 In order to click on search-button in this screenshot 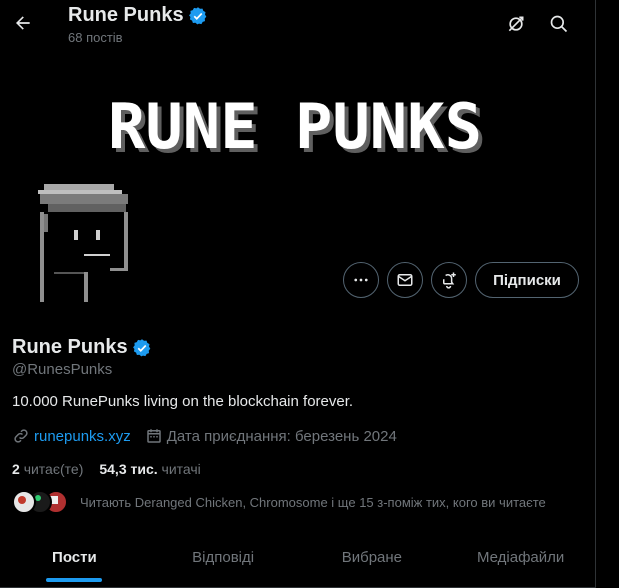, I will do `click(559, 24)`.